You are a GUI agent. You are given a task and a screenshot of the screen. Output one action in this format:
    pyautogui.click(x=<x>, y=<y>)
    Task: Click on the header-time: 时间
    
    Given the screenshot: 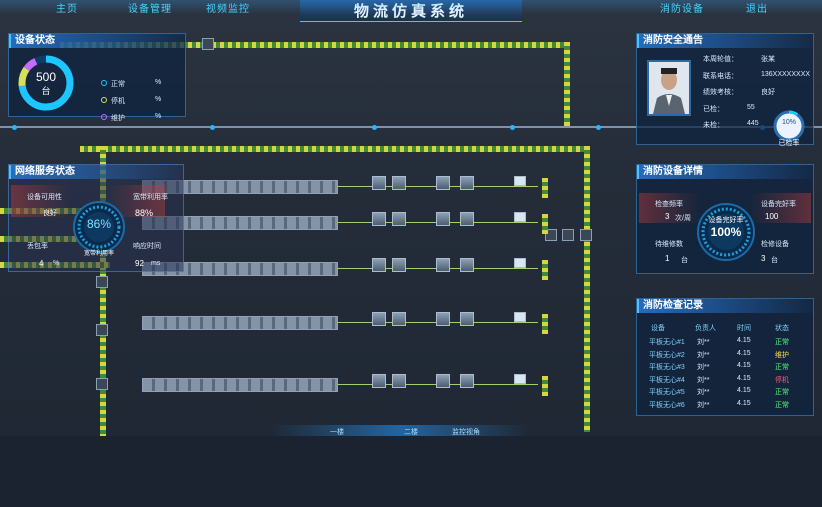 What is the action you would take?
    pyautogui.click(x=744, y=328)
    